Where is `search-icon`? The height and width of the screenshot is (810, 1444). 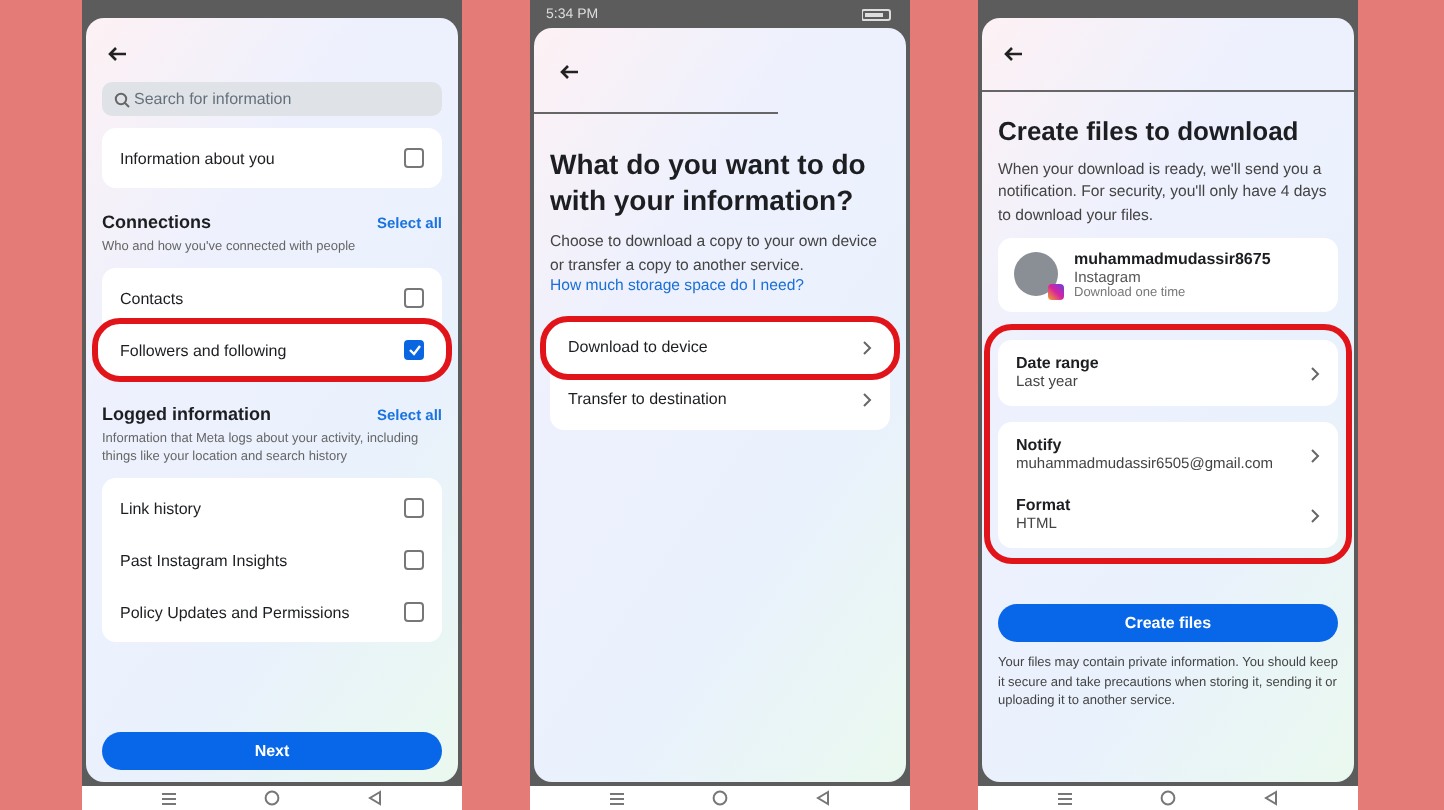
search-icon is located at coordinates (122, 99).